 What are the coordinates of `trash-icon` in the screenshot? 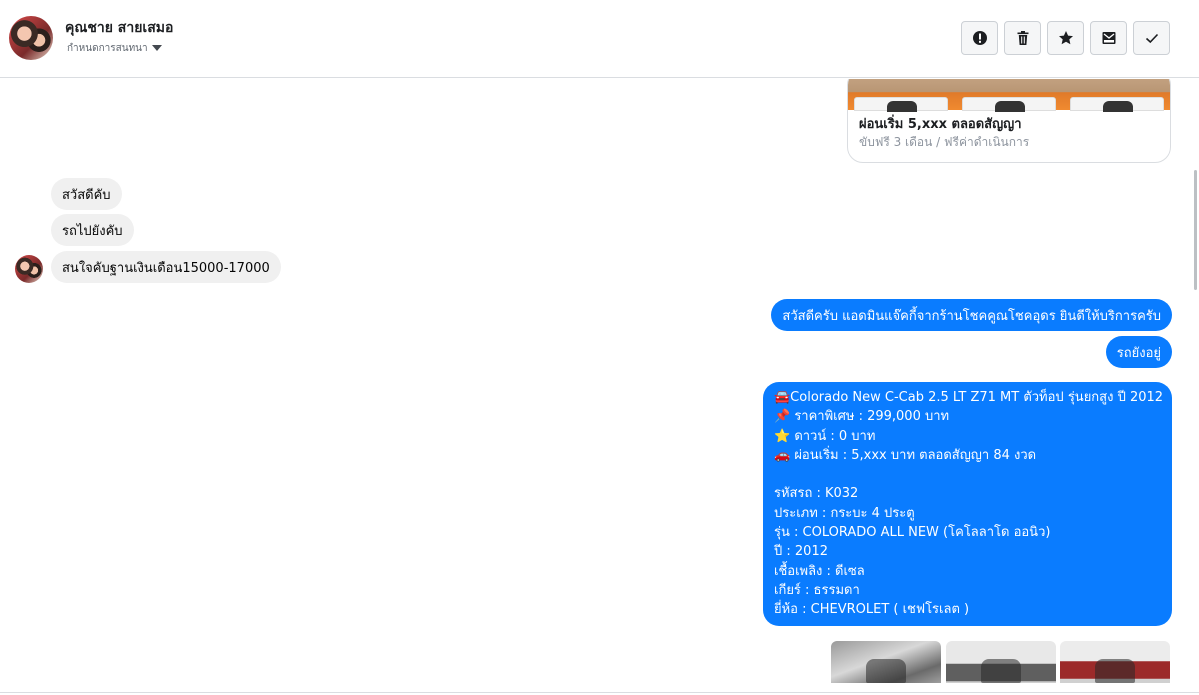 It's located at (1022, 38).